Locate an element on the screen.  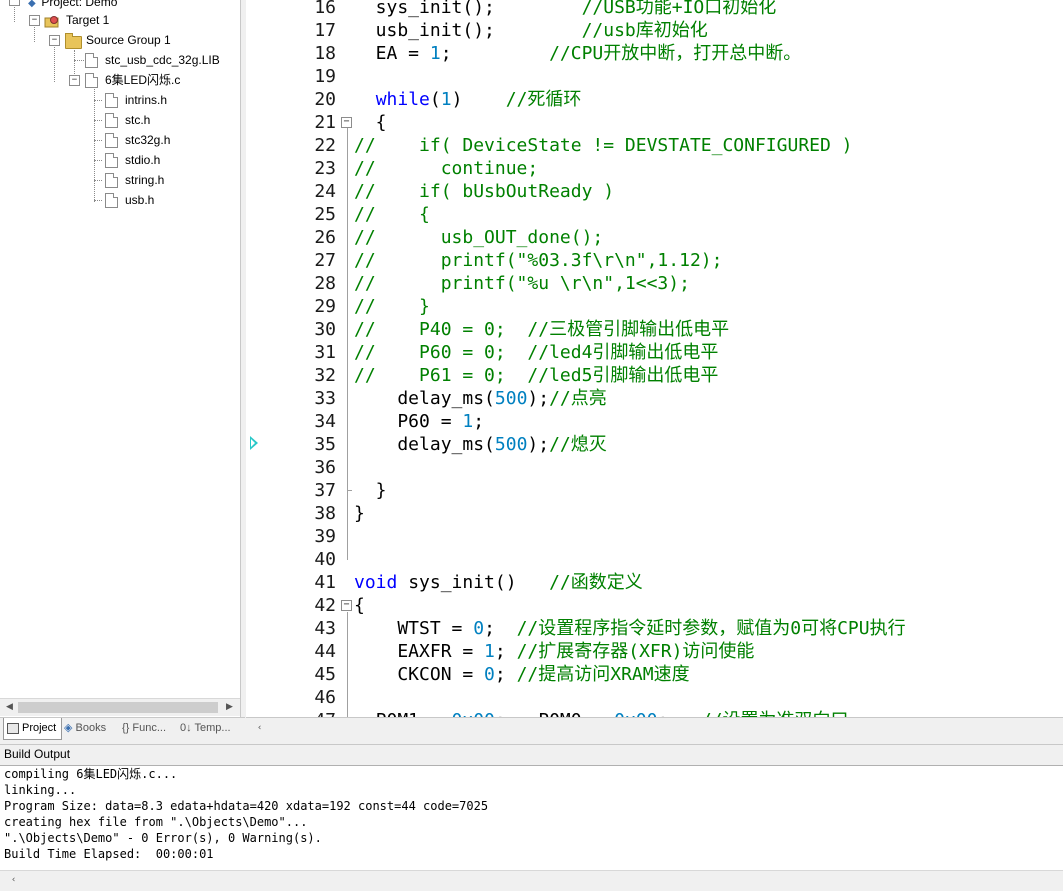
code-line: WTST = 0; //设置程序指令延时参数，赋值为0可将CPU执行 is located at coordinates (629, 628).